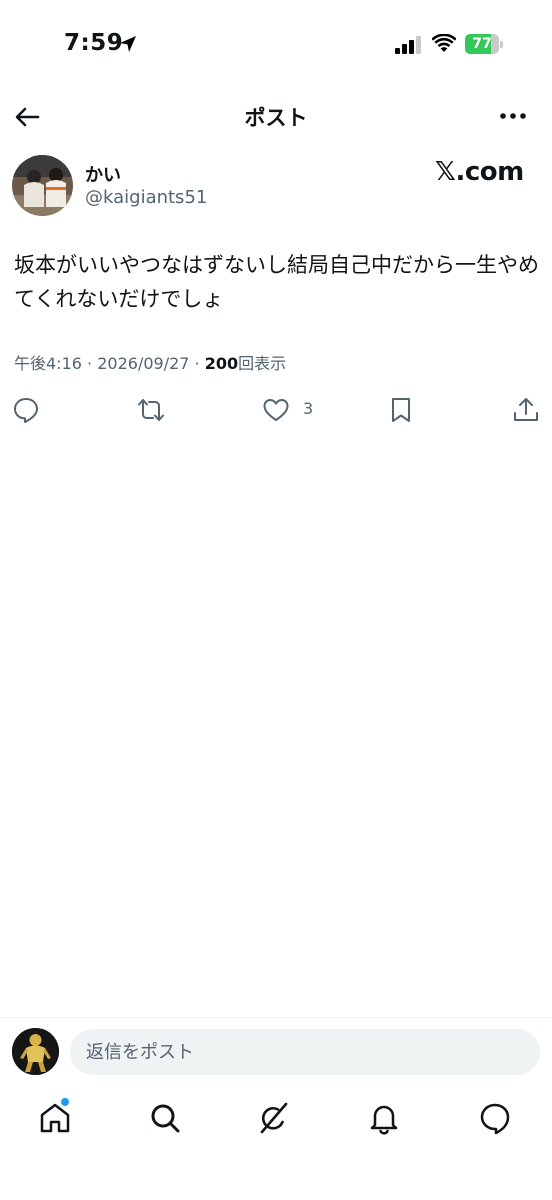 The height and width of the screenshot is (1200, 552). I want to click on like-count: 3, so click(308, 408).